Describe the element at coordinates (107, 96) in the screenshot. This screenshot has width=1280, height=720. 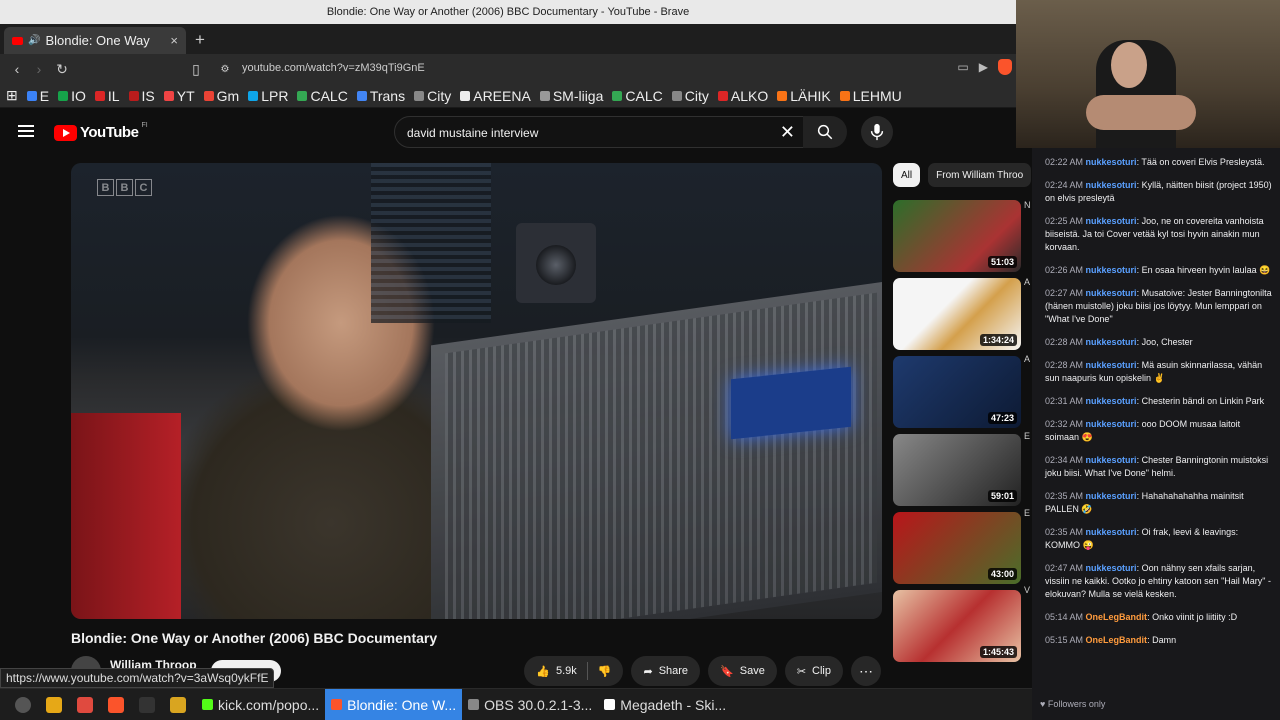
I see `bookmark-item: IL` at that location.